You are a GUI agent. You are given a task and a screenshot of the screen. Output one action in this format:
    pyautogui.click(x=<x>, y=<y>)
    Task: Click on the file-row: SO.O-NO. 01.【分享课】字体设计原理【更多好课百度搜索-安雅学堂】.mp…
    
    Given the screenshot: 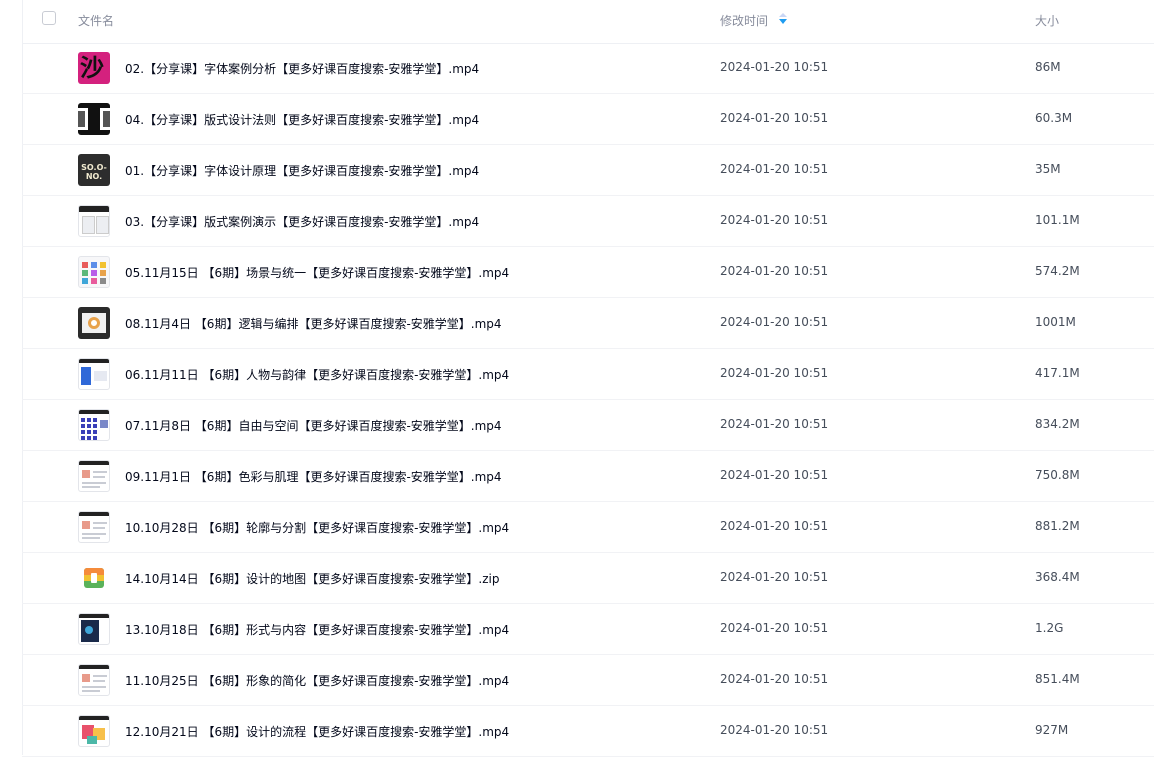 What is the action you would take?
    pyautogui.click(x=588, y=170)
    